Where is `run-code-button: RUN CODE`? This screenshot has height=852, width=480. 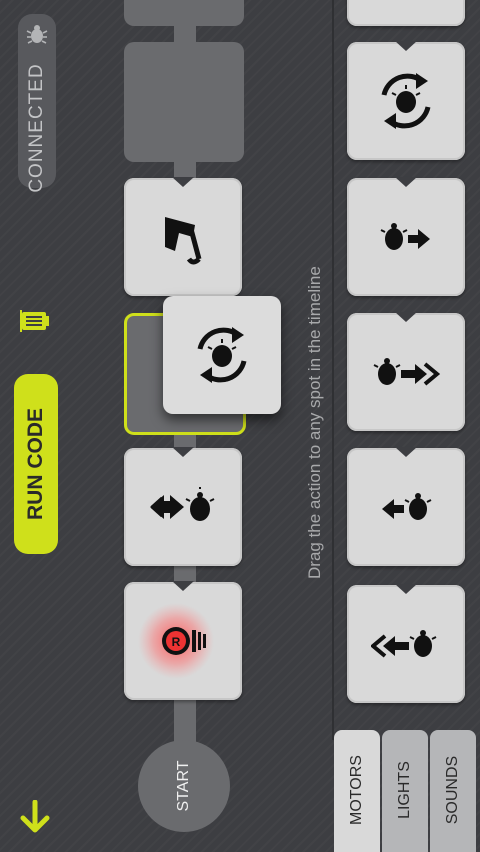
run-code-button: RUN CODE is located at coordinates (36, 464).